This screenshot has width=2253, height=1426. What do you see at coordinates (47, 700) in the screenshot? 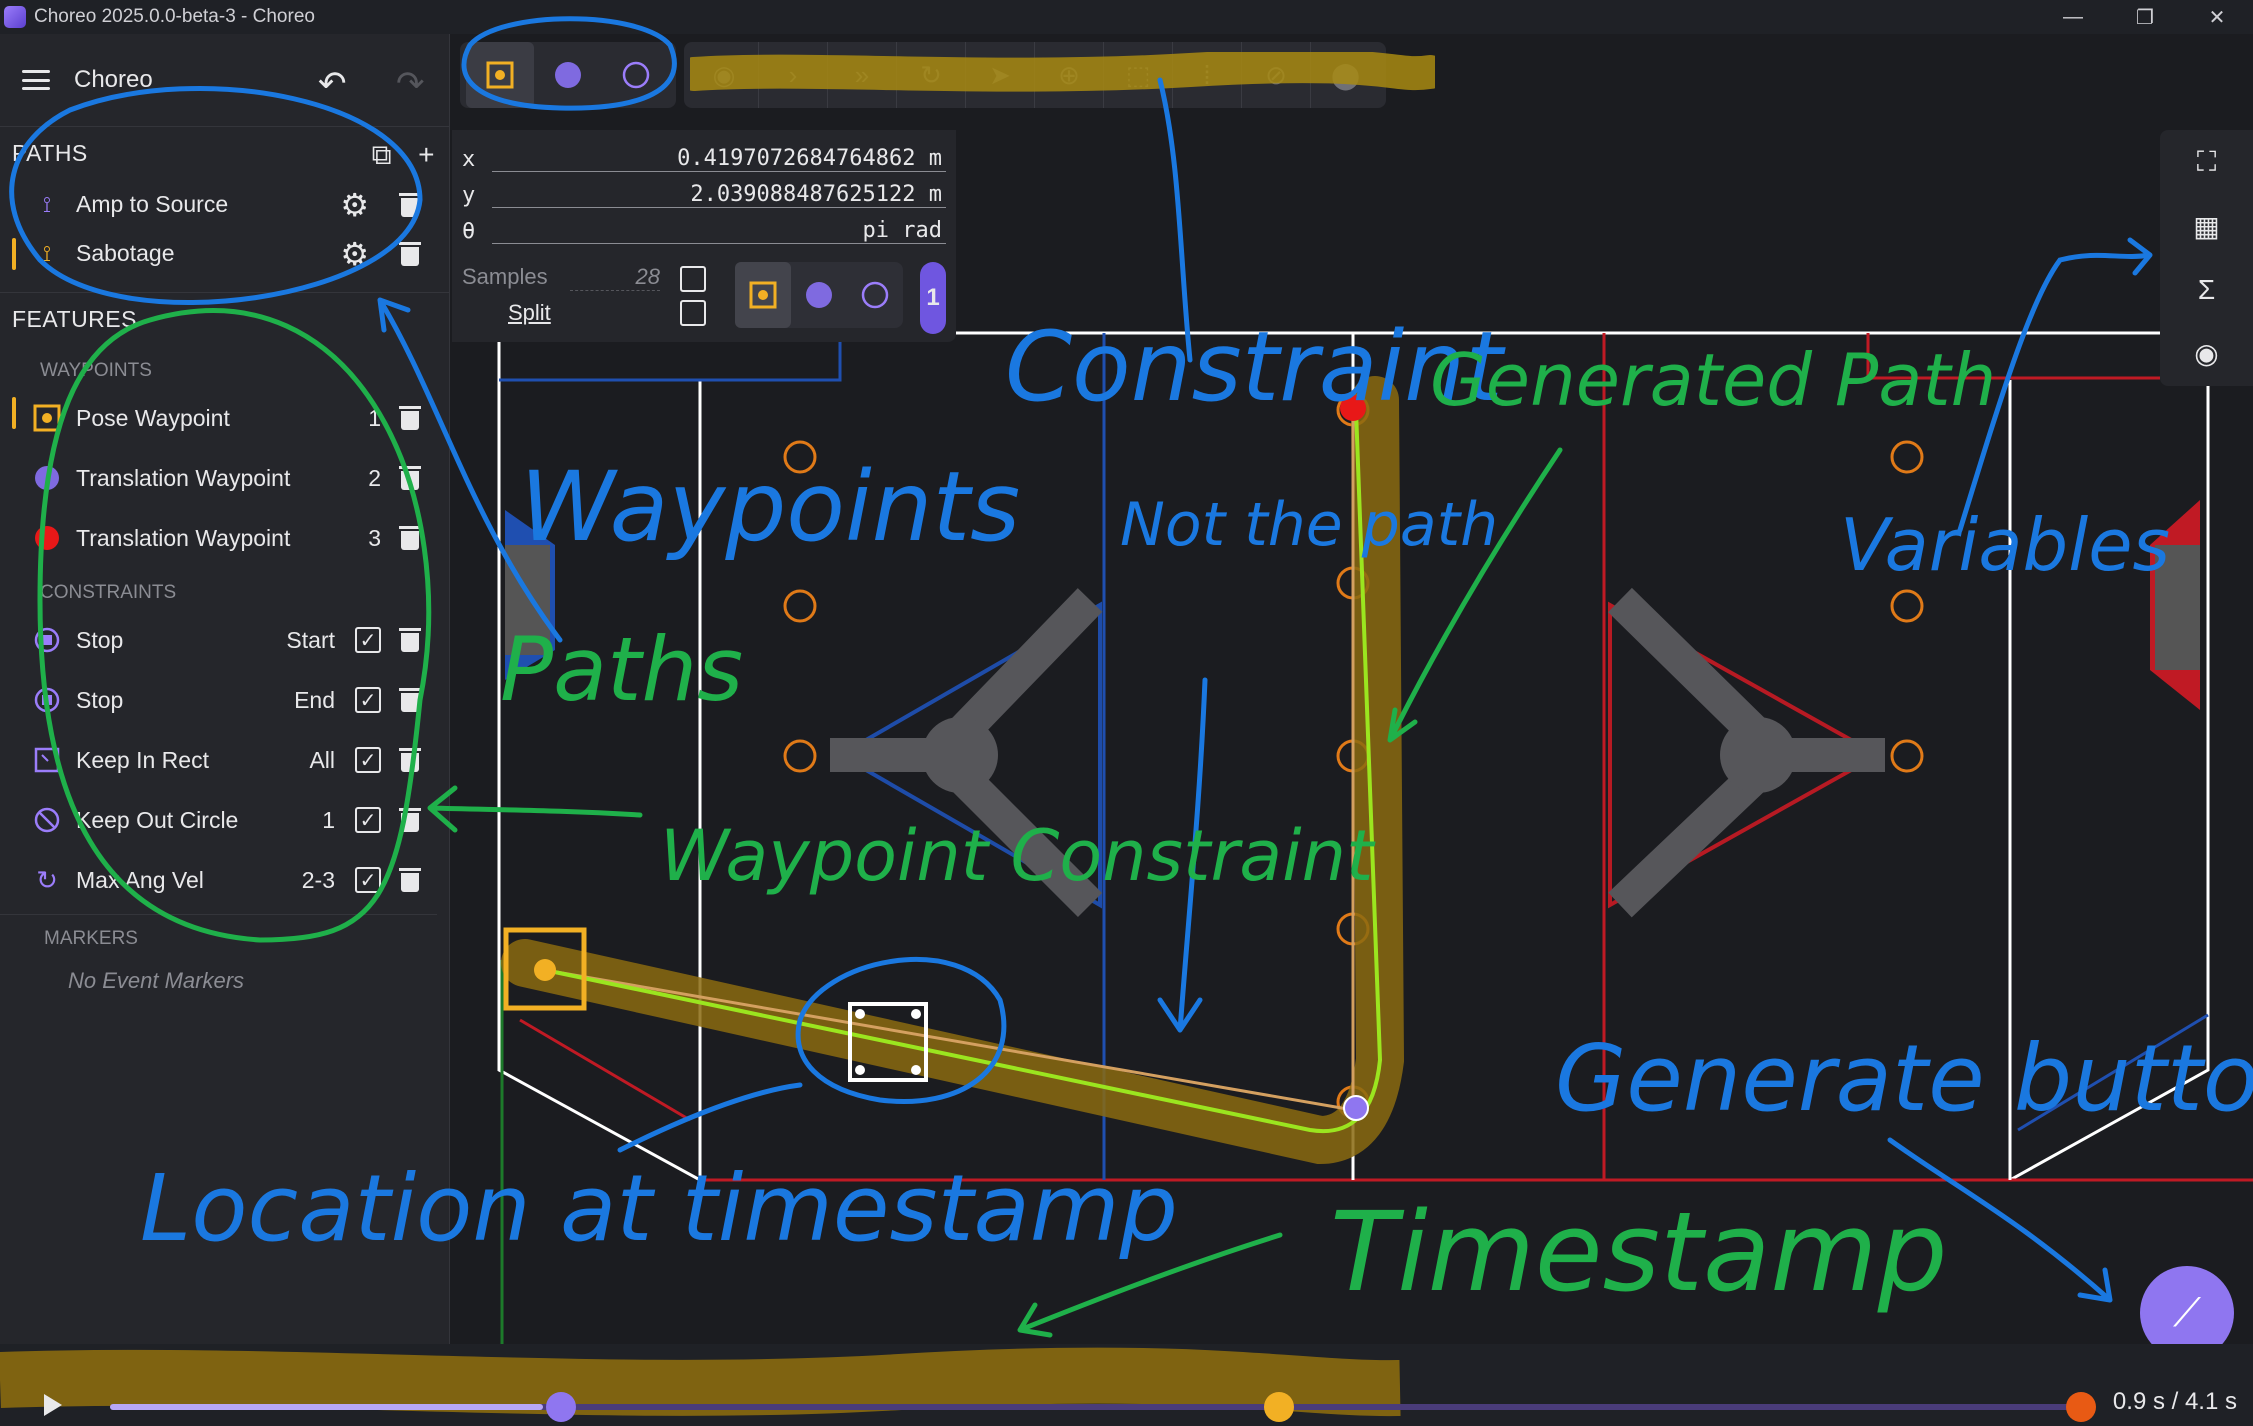
I see `stop-icon` at bounding box center [47, 700].